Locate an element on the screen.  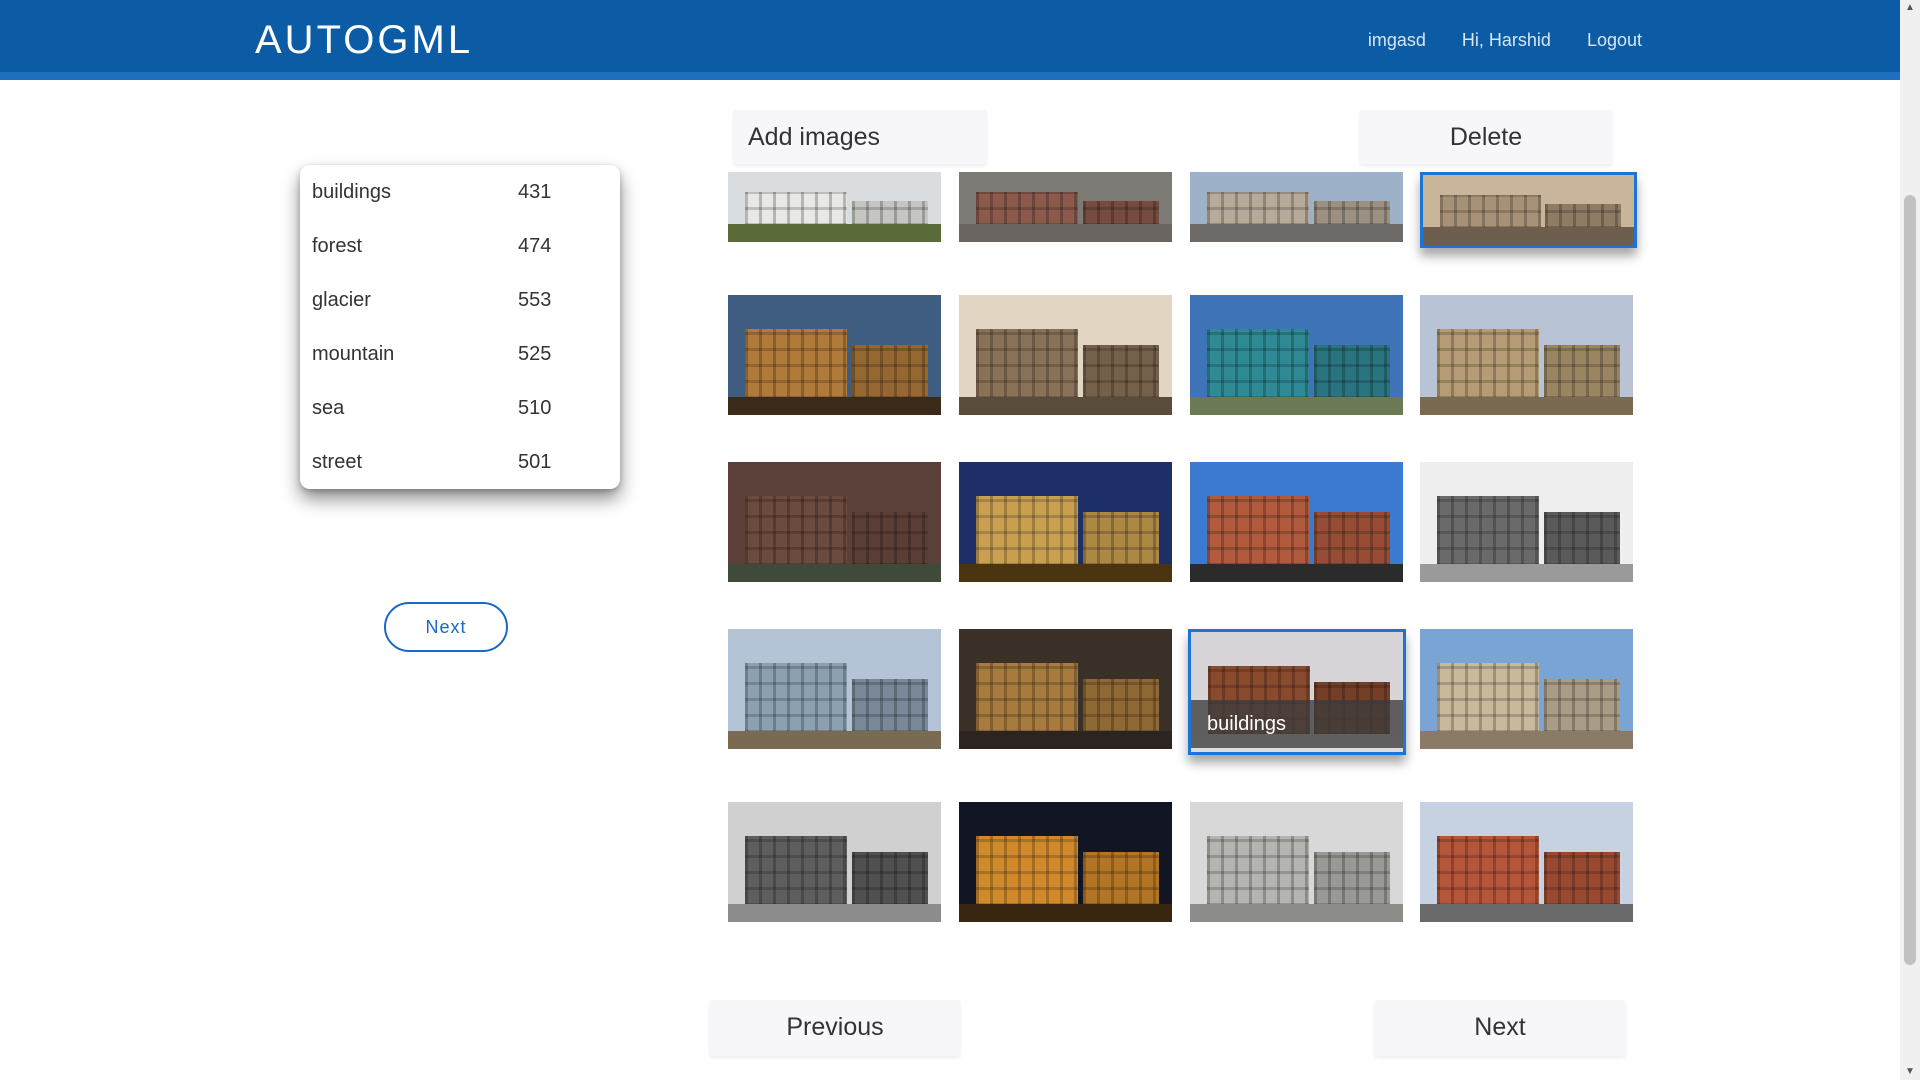
class-row: street 501 is located at coordinates (460, 462).